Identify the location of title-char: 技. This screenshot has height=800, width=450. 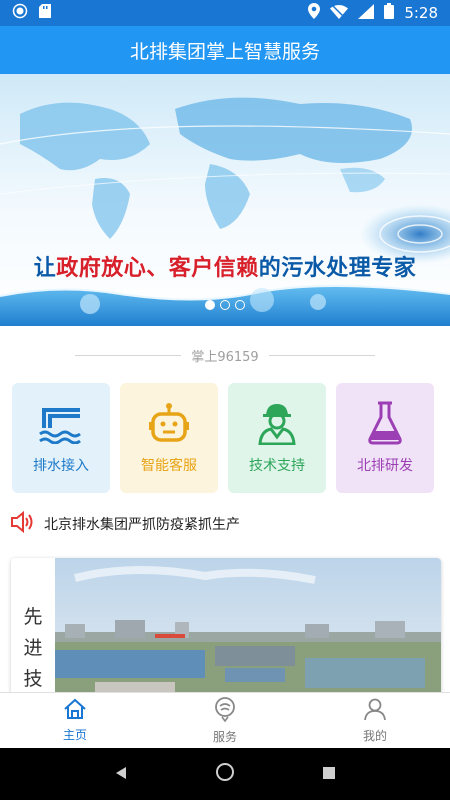
(33, 679).